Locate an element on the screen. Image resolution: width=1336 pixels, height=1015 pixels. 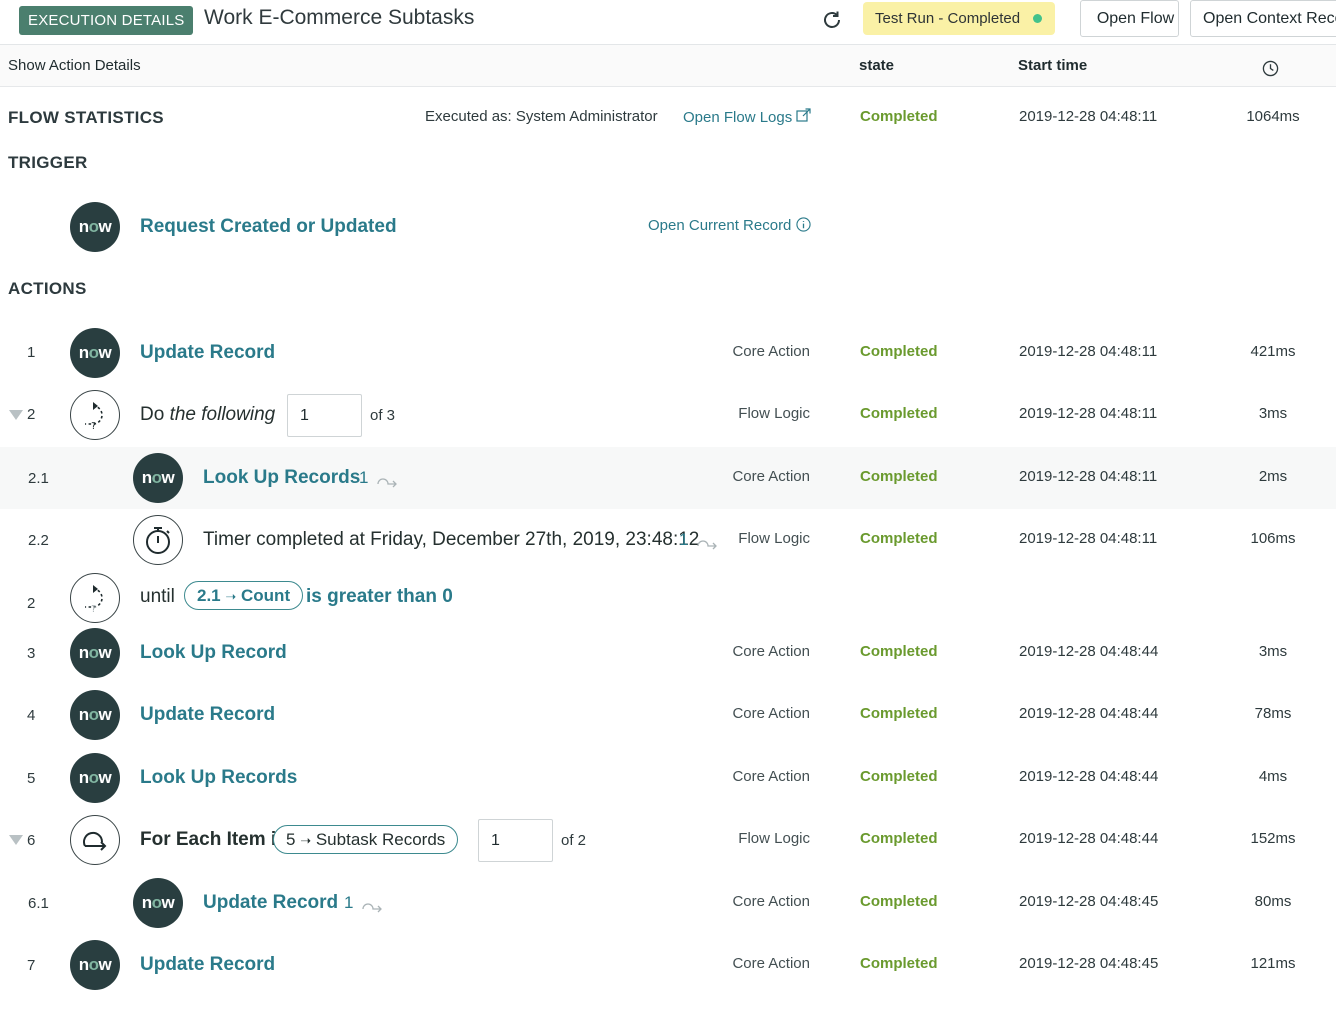
do-label: Do the following is located at coordinates (207, 415).